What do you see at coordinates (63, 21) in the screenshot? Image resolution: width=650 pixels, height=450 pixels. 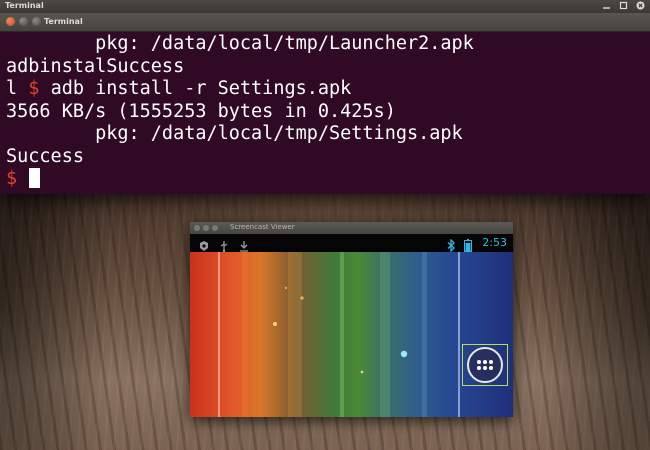 I see `terminal-title: Terminal` at bounding box center [63, 21].